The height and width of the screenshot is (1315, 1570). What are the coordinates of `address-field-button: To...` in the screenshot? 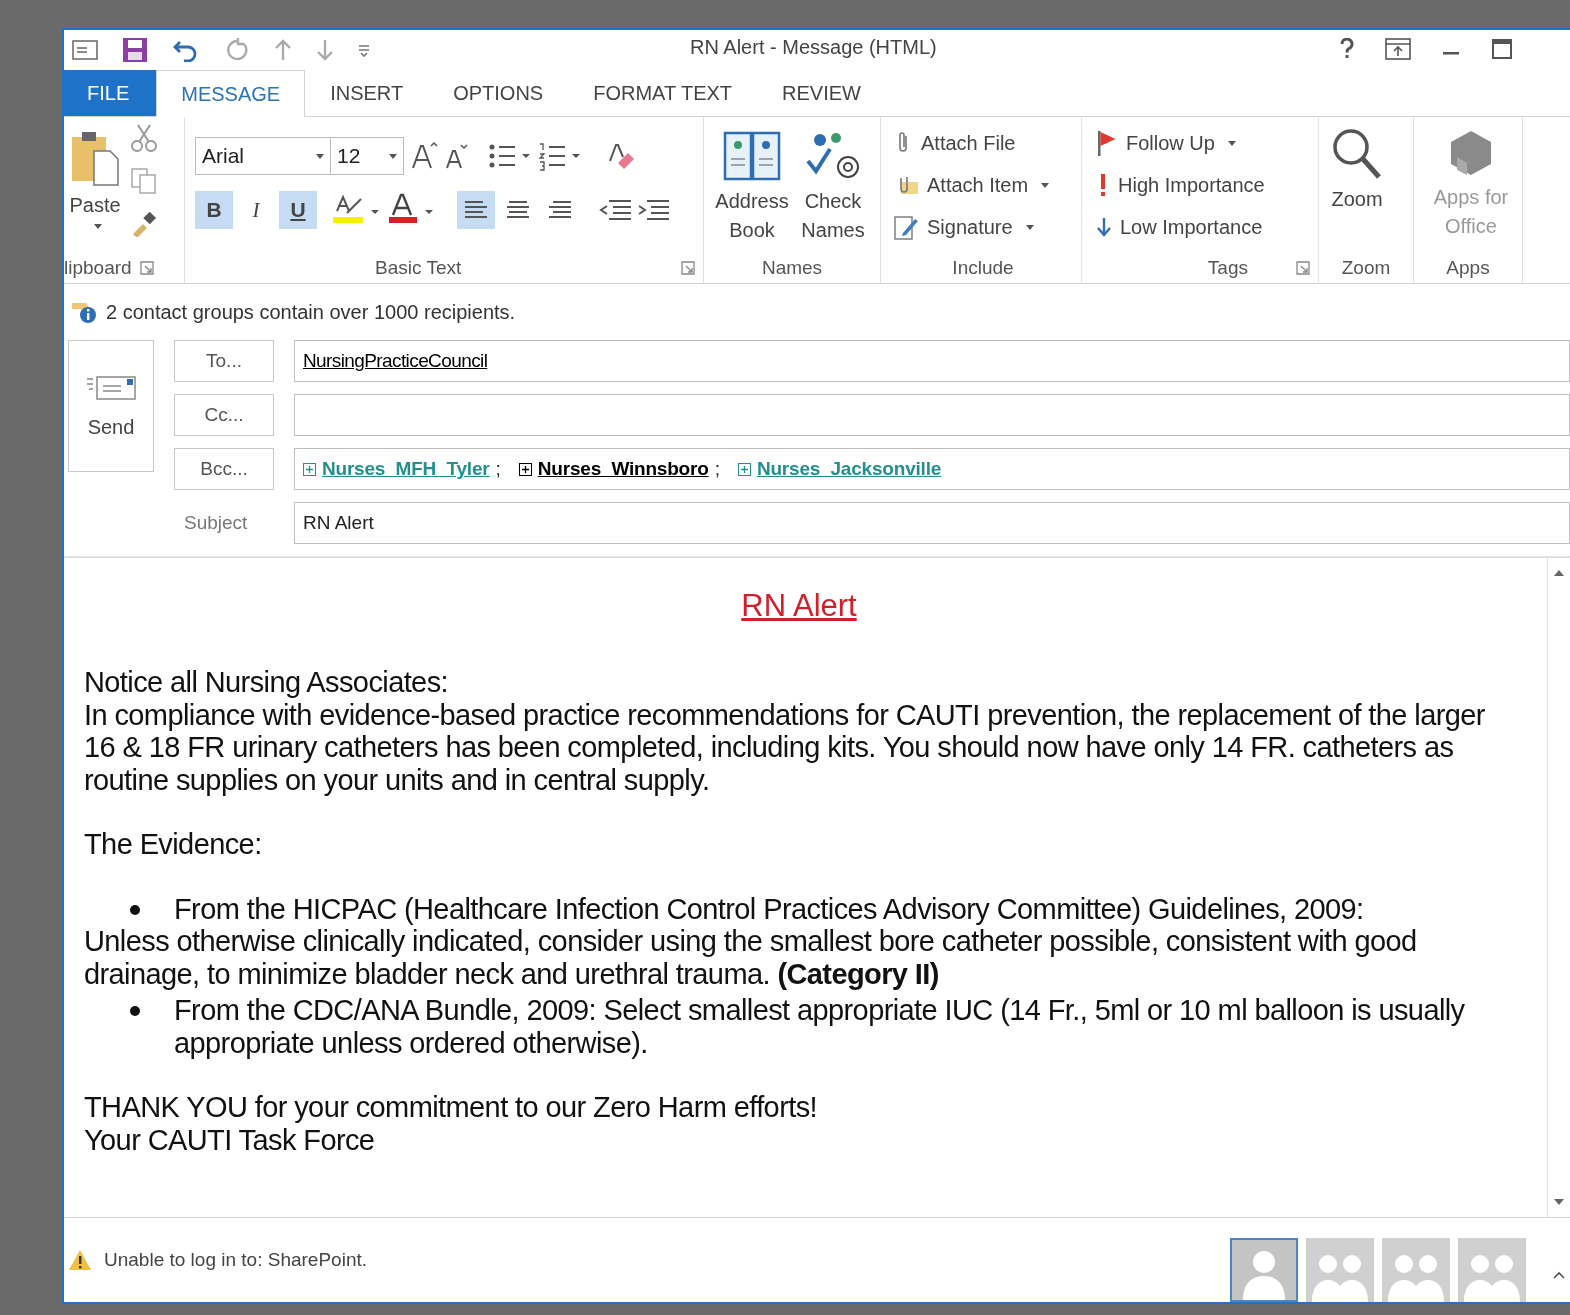 It's located at (224, 361).